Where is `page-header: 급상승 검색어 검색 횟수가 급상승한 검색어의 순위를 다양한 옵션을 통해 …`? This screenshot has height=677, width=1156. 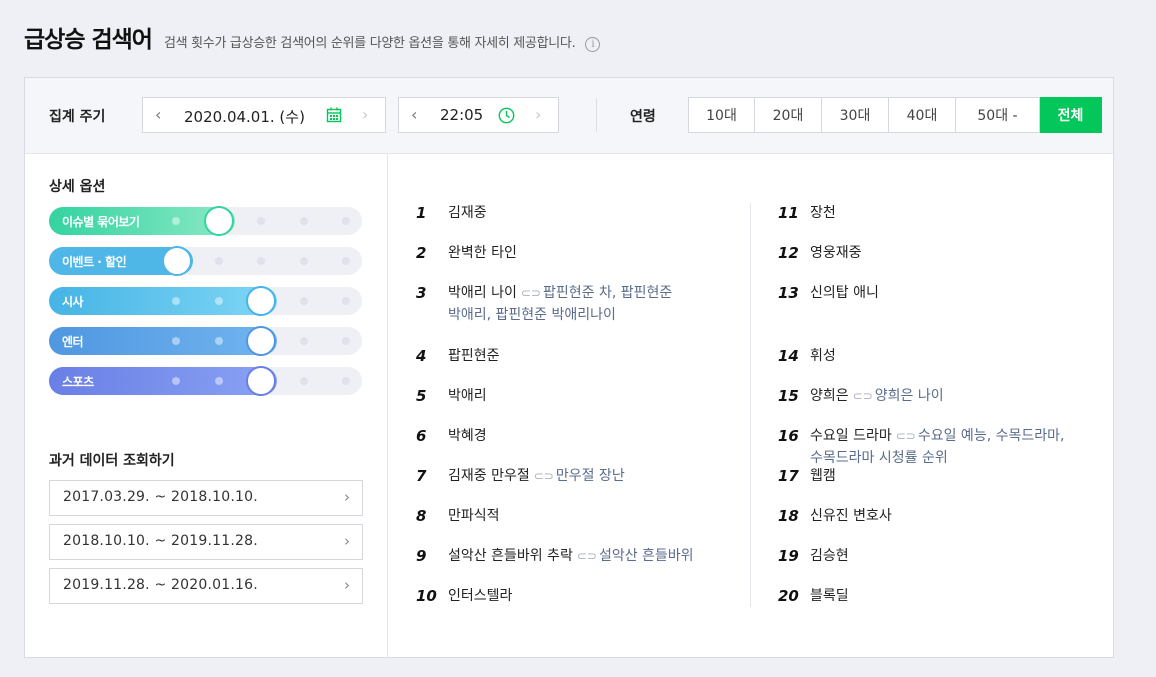
page-header: 급상승 검색어 검색 횟수가 급상승한 검색어의 순위를 다양한 옵션을 통해 … is located at coordinates (312, 37).